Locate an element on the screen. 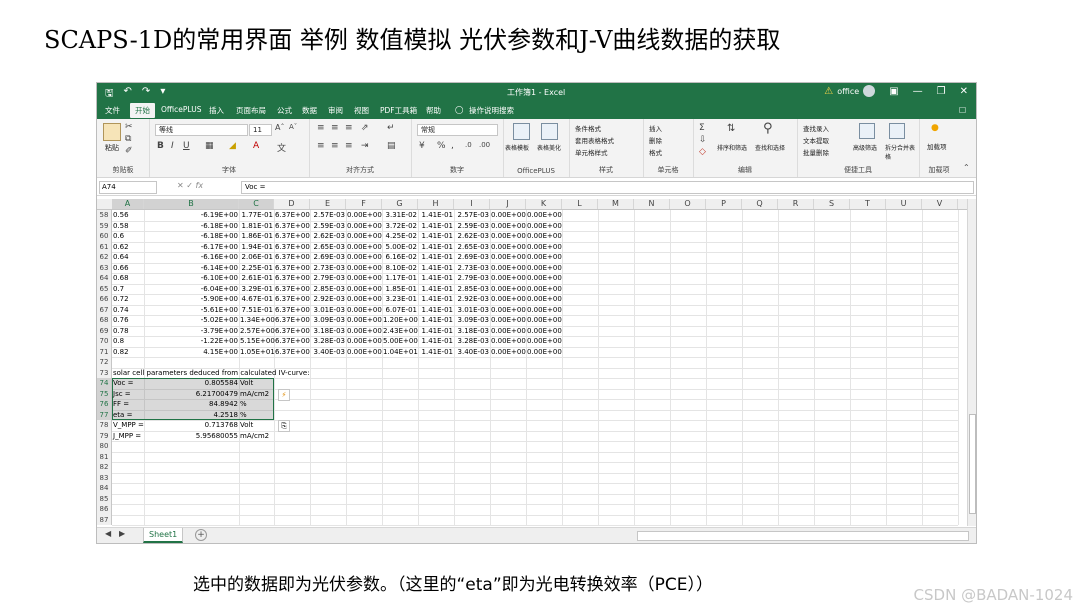 The height and width of the screenshot is (612, 1079). cell-b: -5.90E+00 is located at coordinates (191, 299).